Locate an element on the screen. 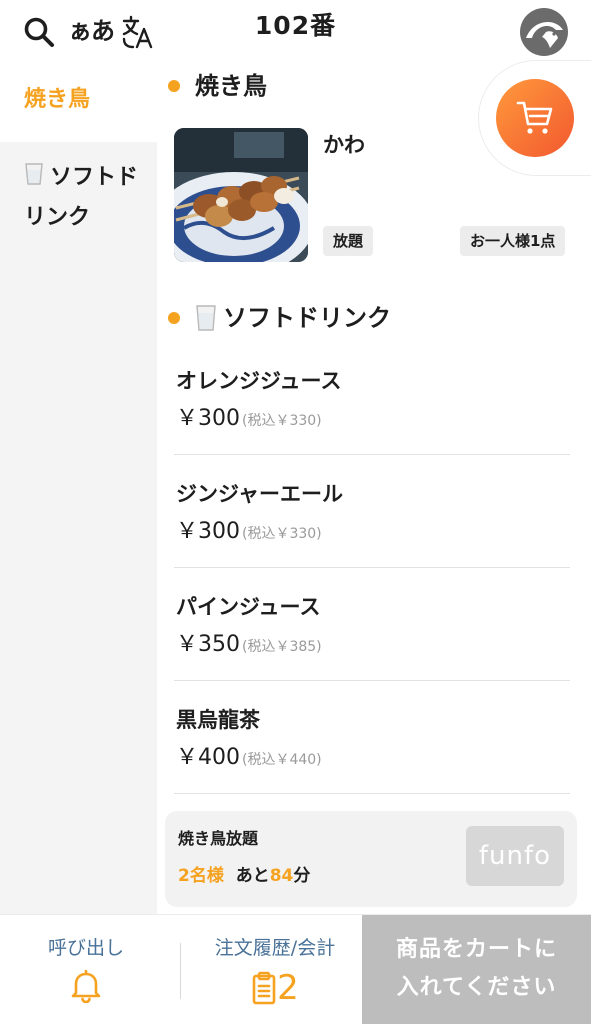 The height and width of the screenshot is (1024, 591). call-label: 呼び出し is located at coordinates (85, 948).